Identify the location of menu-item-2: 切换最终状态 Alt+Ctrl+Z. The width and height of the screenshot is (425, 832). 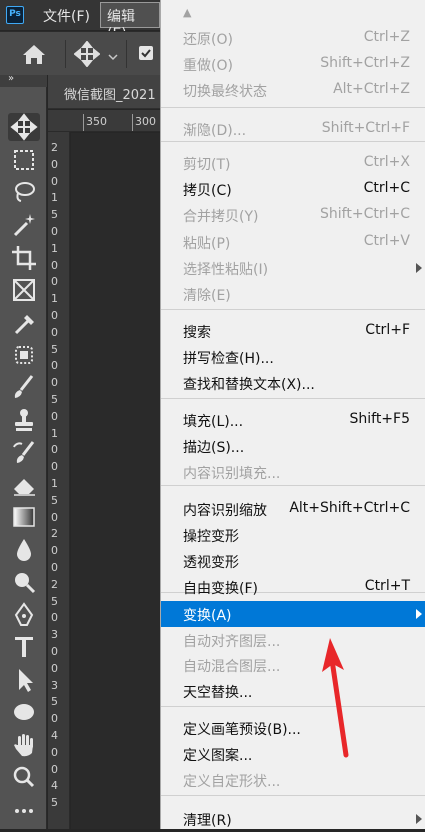
(293, 90).